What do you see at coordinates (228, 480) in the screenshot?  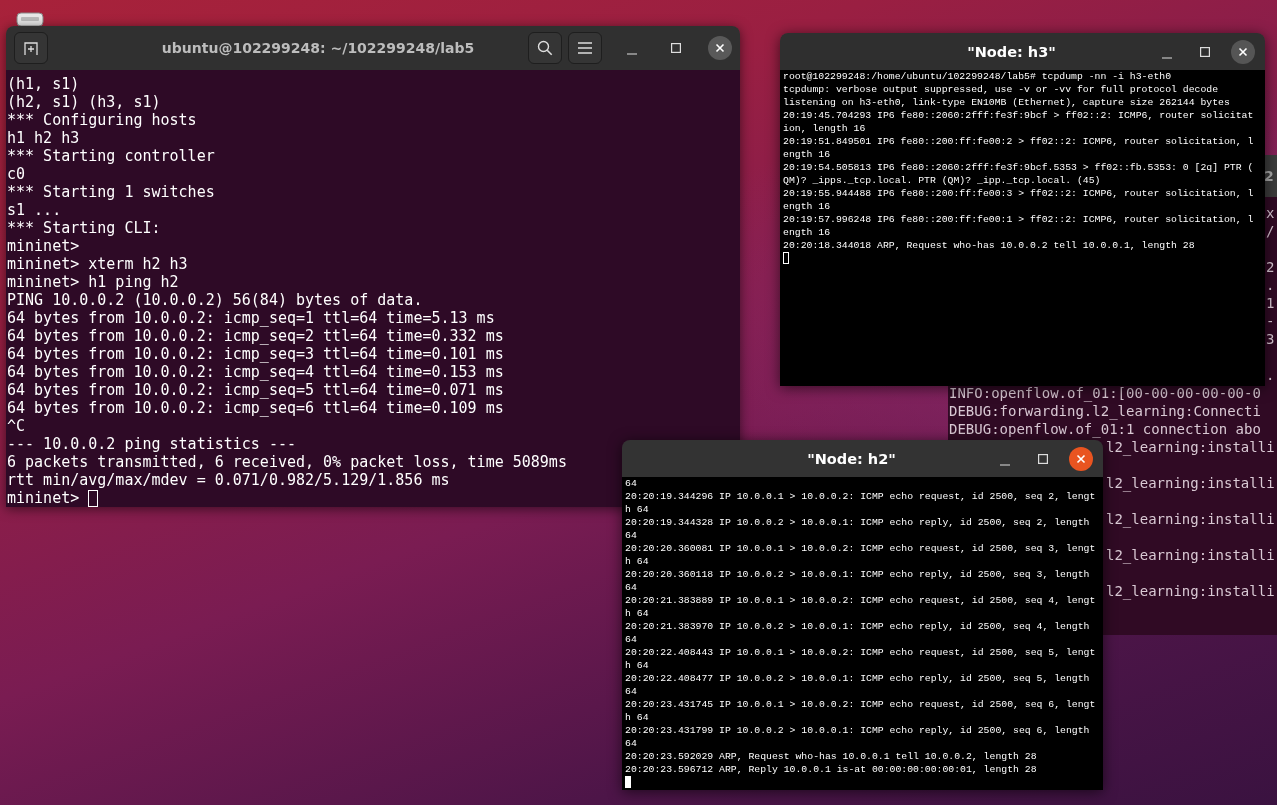 I see `terminal-line: rtt min/avg/max/mdev = 0.071/0.982/5.129/1.856 ms` at bounding box center [228, 480].